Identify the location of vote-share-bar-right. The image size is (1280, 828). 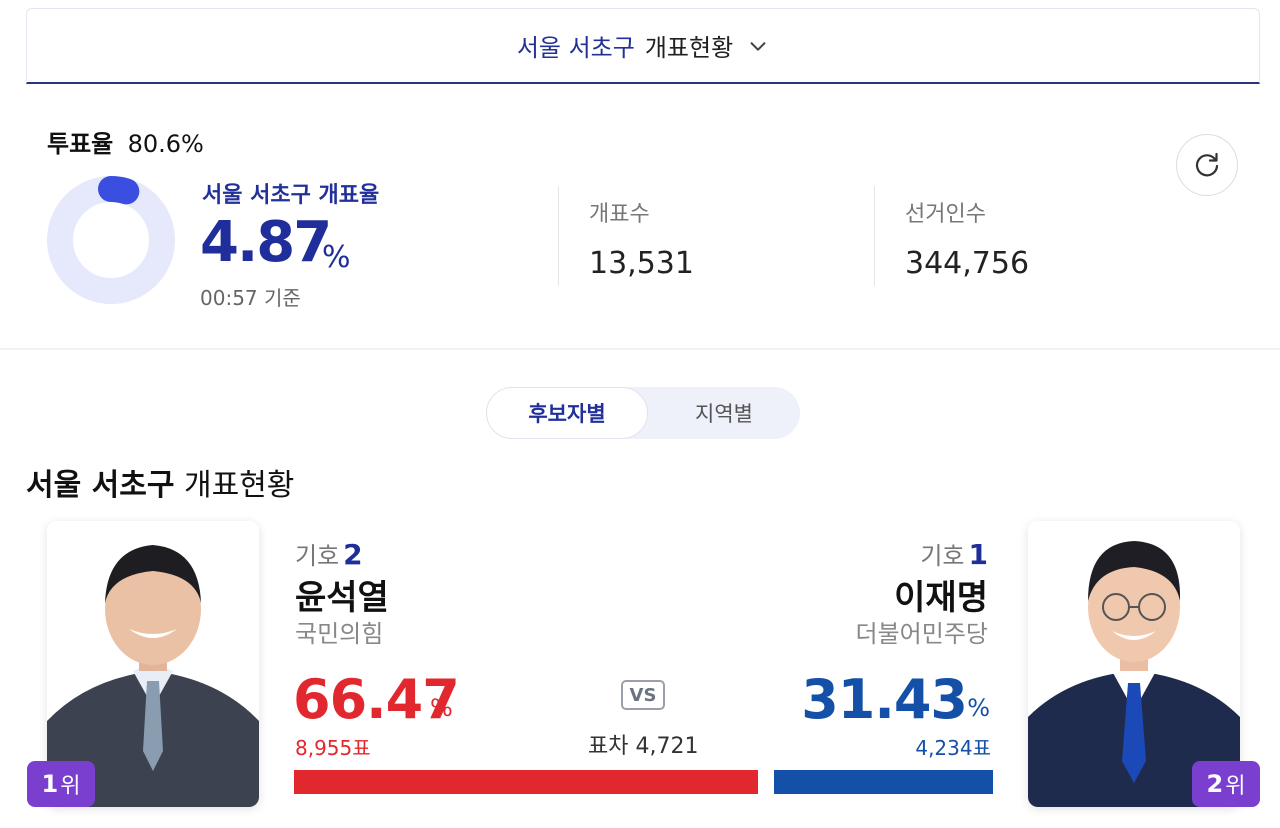
(883, 782).